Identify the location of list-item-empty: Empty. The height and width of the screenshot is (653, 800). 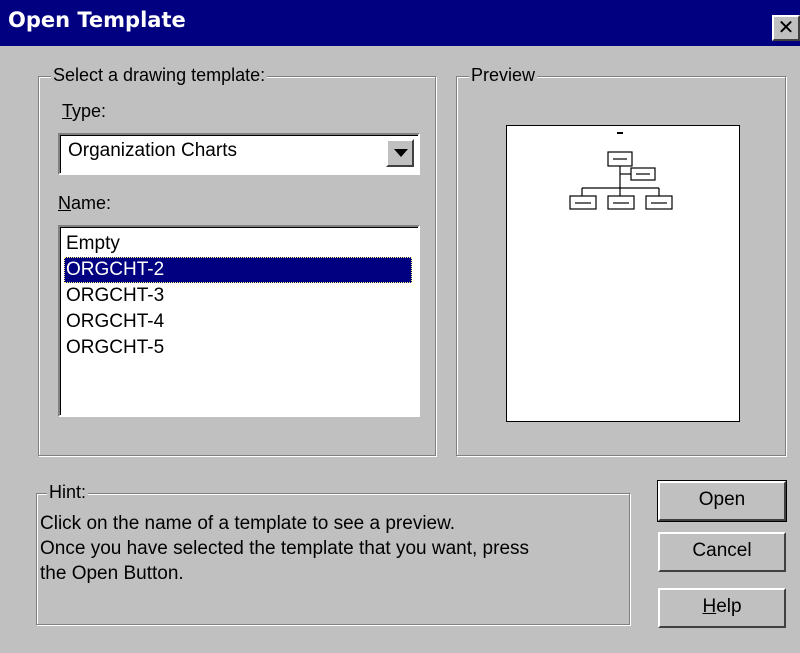
(238, 244).